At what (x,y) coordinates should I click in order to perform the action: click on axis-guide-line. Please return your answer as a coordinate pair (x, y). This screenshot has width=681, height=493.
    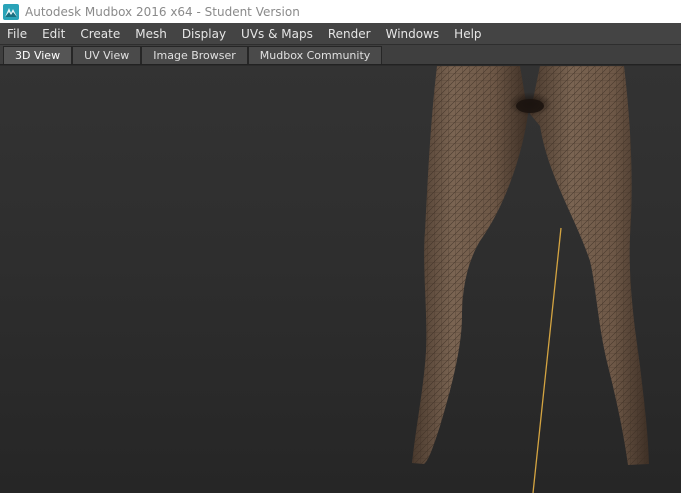
    Looking at the image, I should click on (547, 360).